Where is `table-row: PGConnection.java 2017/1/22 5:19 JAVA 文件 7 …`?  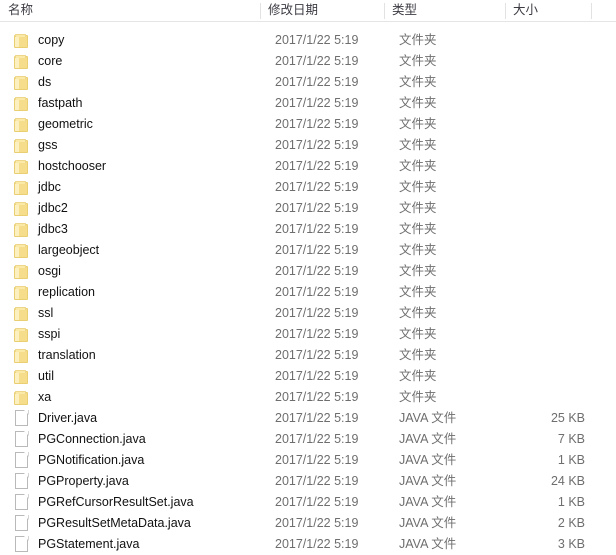 table-row: PGConnection.java 2017/1/22 5:19 JAVA 文件 7 … is located at coordinates (308, 439).